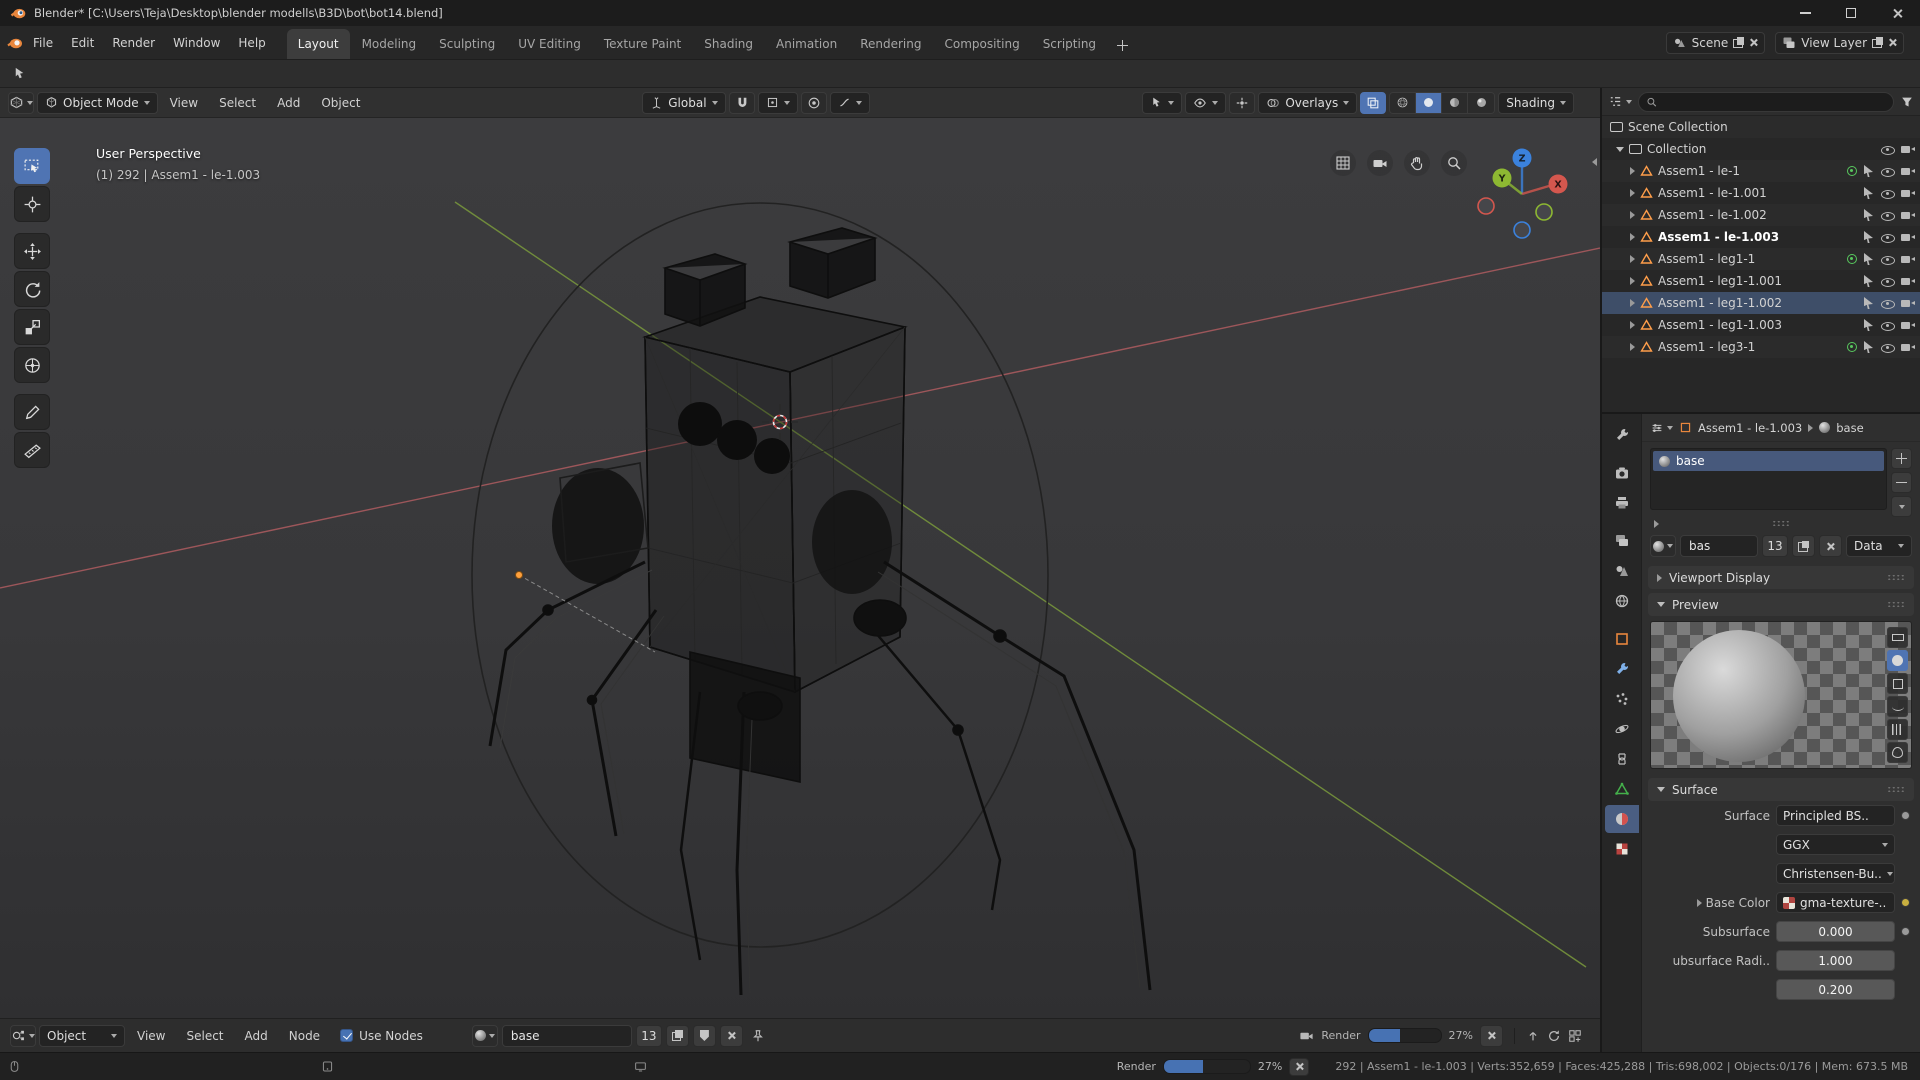 This screenshot has width=1920, height=1080. Describe the element at coordinates (806, 44) in the screenshot. I see `workspace-tab-animation: Animation` at that location.